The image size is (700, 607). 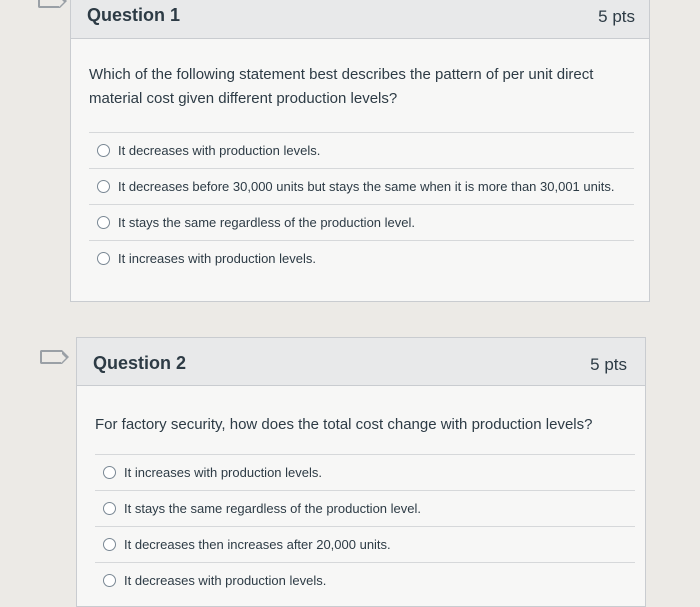 I want to click on question-2-header: Question 2 5 pts, so click(x=361, y=362).